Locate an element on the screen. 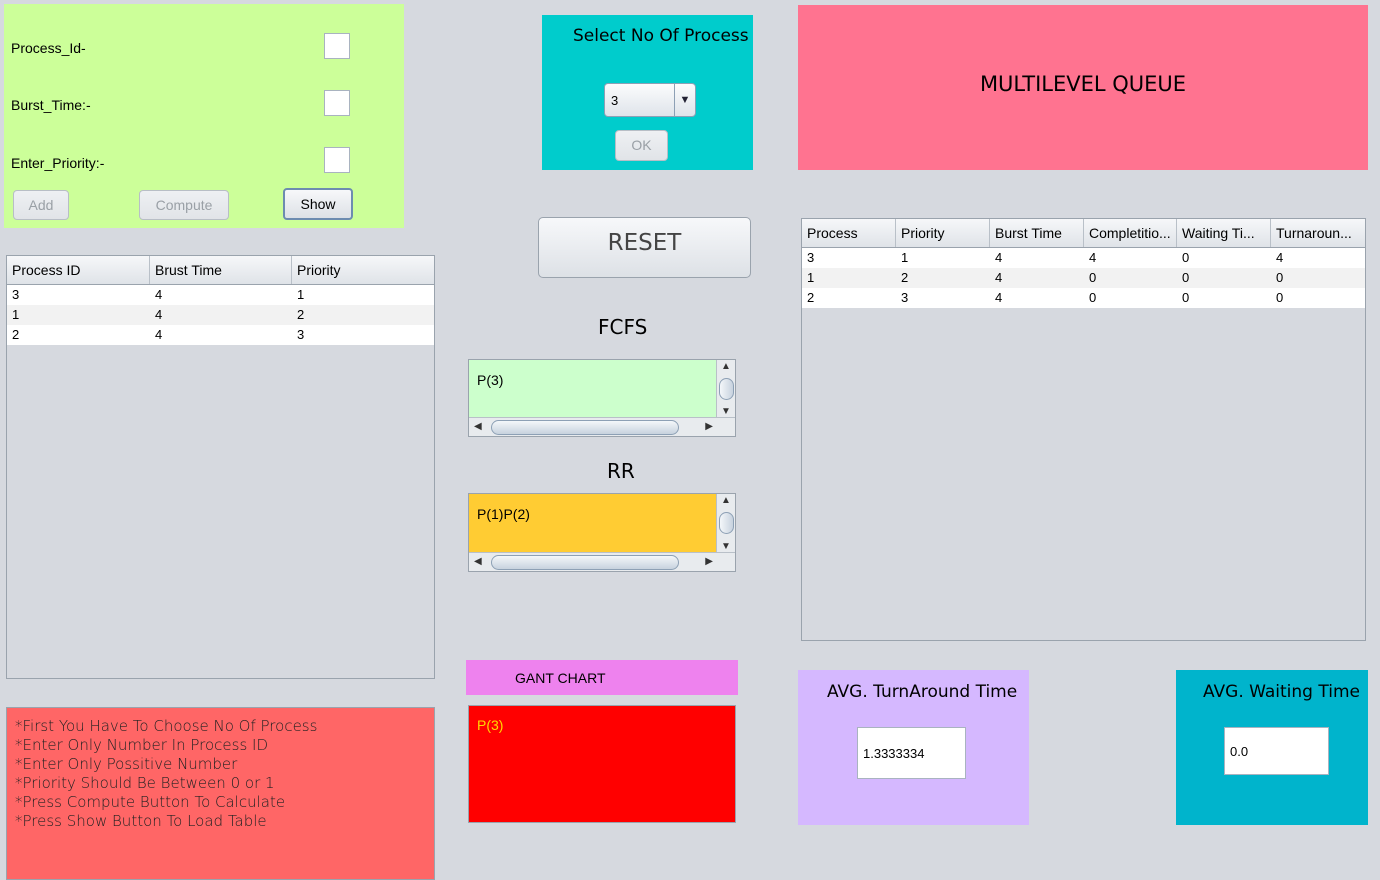 The height and width of the screenshot is (880, 1380). priority-field is located at coordinates (337, 160).